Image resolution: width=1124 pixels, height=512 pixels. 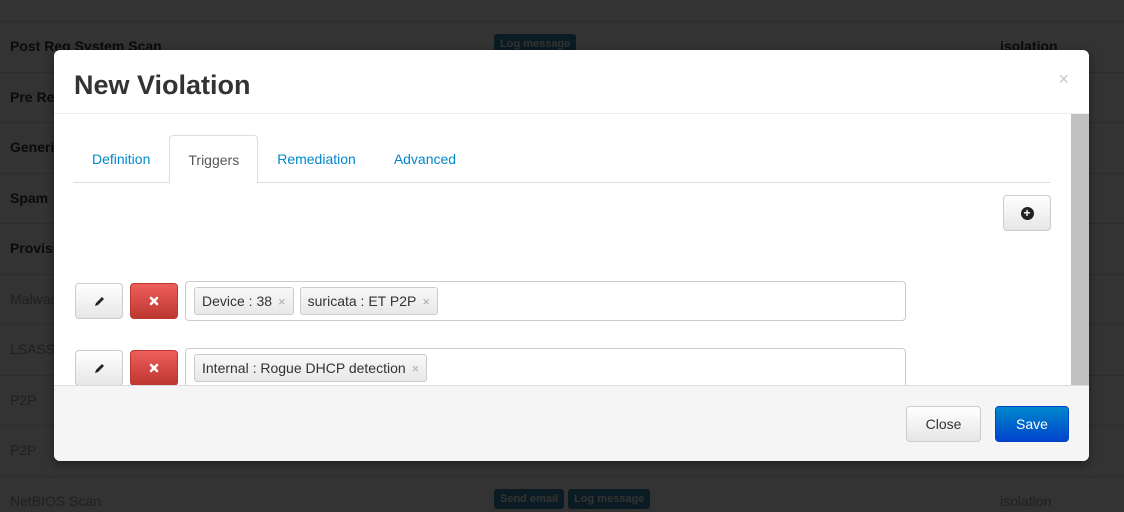 I want to click on trigger-row: Device : 38 × suricata : ET P2P ×, so click(x=491, y=301).